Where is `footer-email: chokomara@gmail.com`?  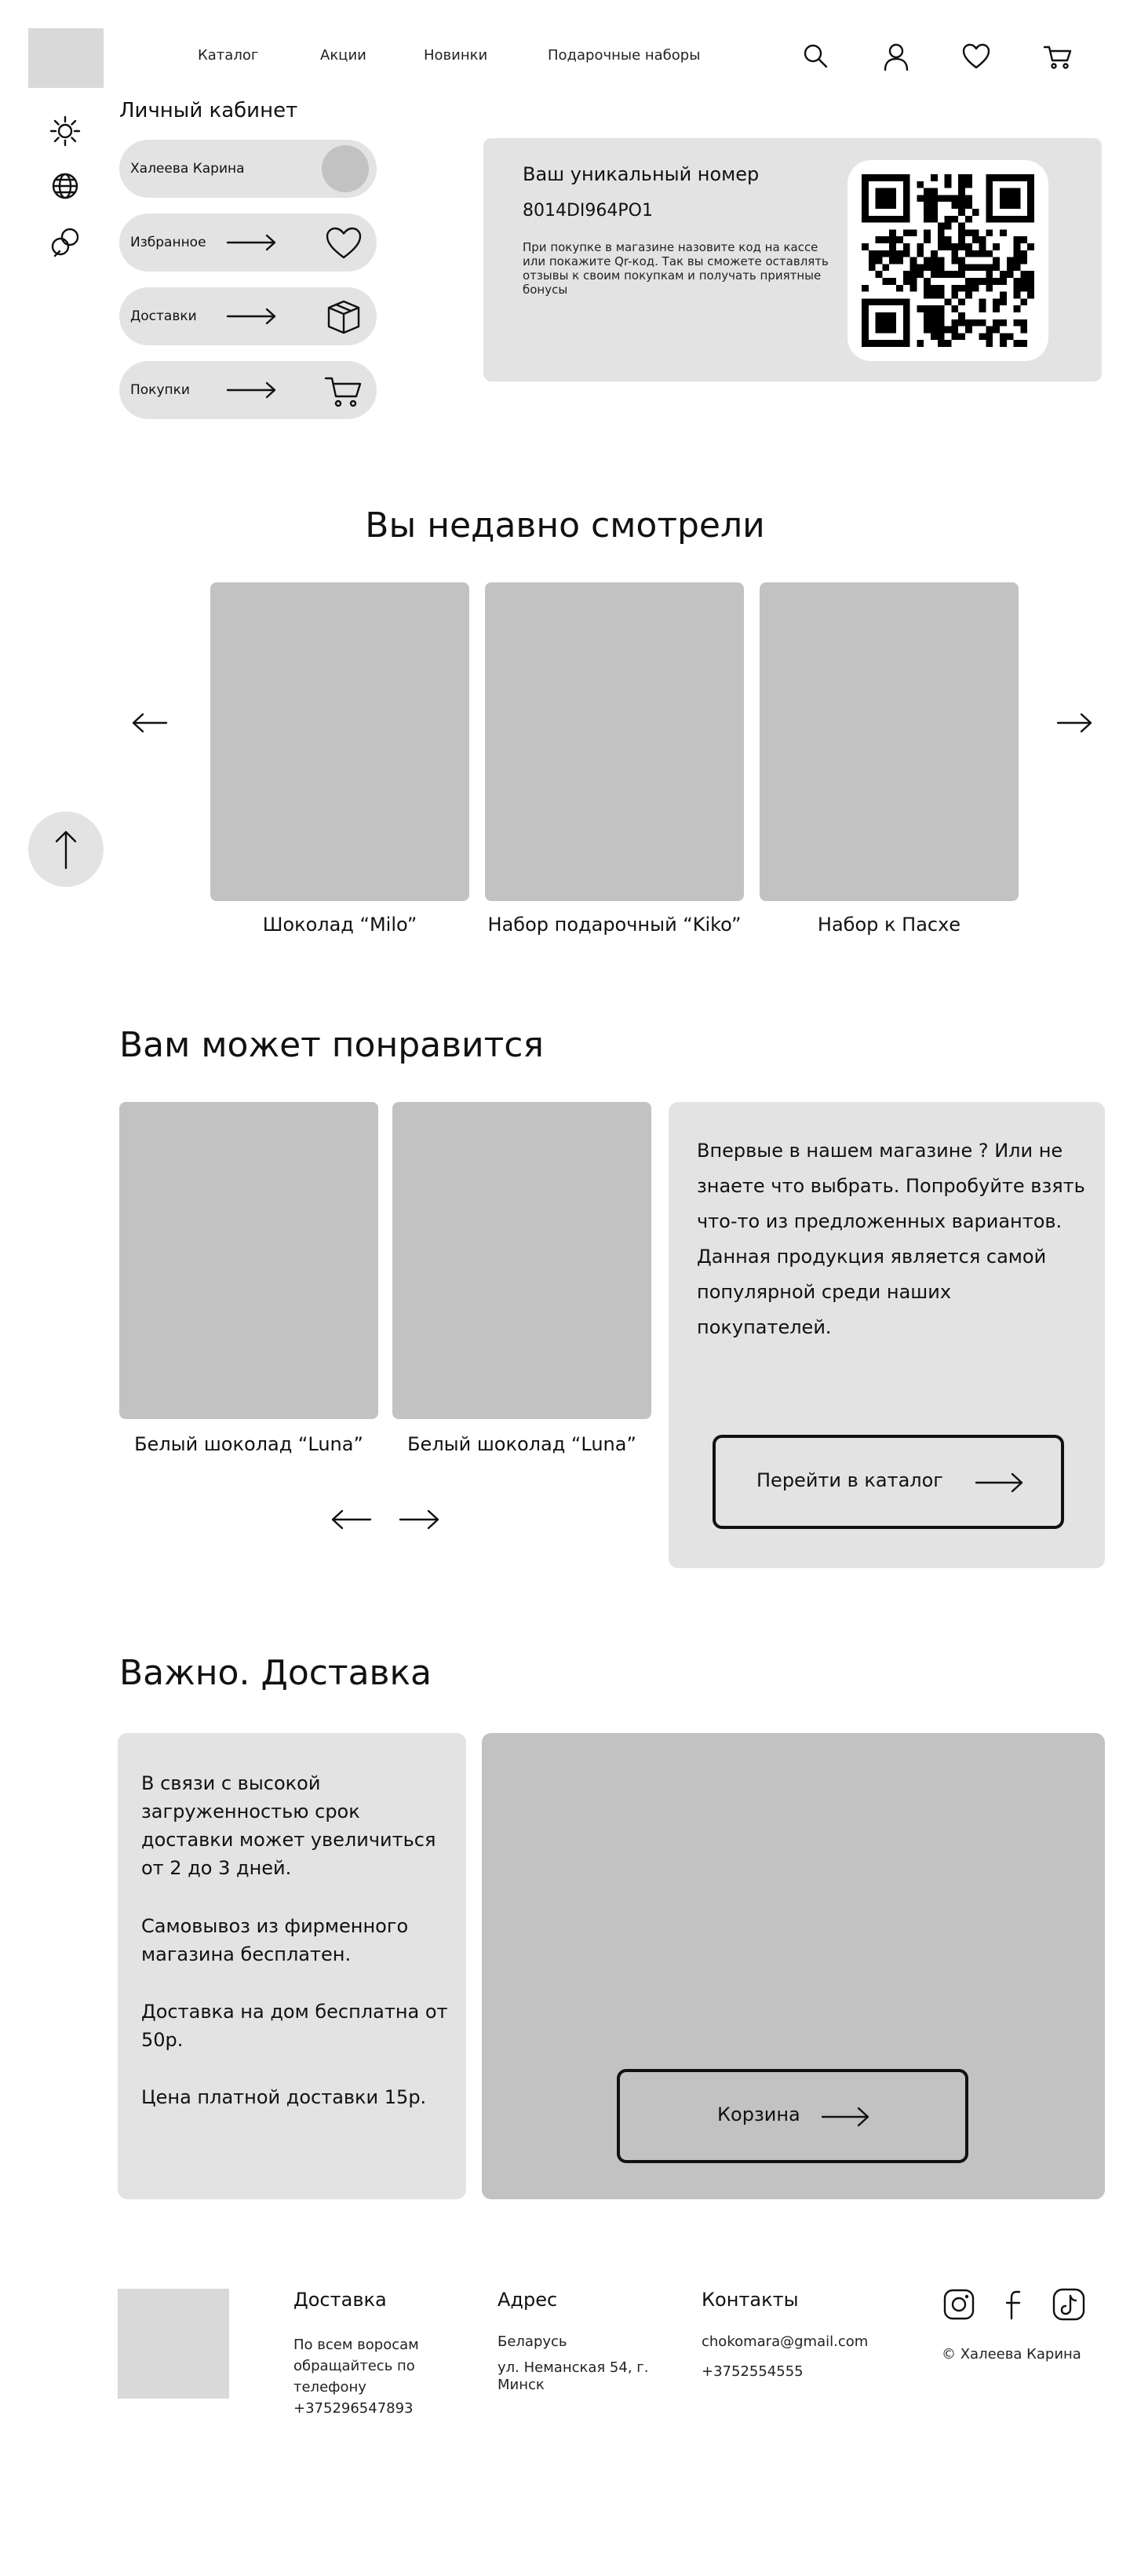 footer-email: chokomara@gmail.com is located at coordinates (785, 2341).